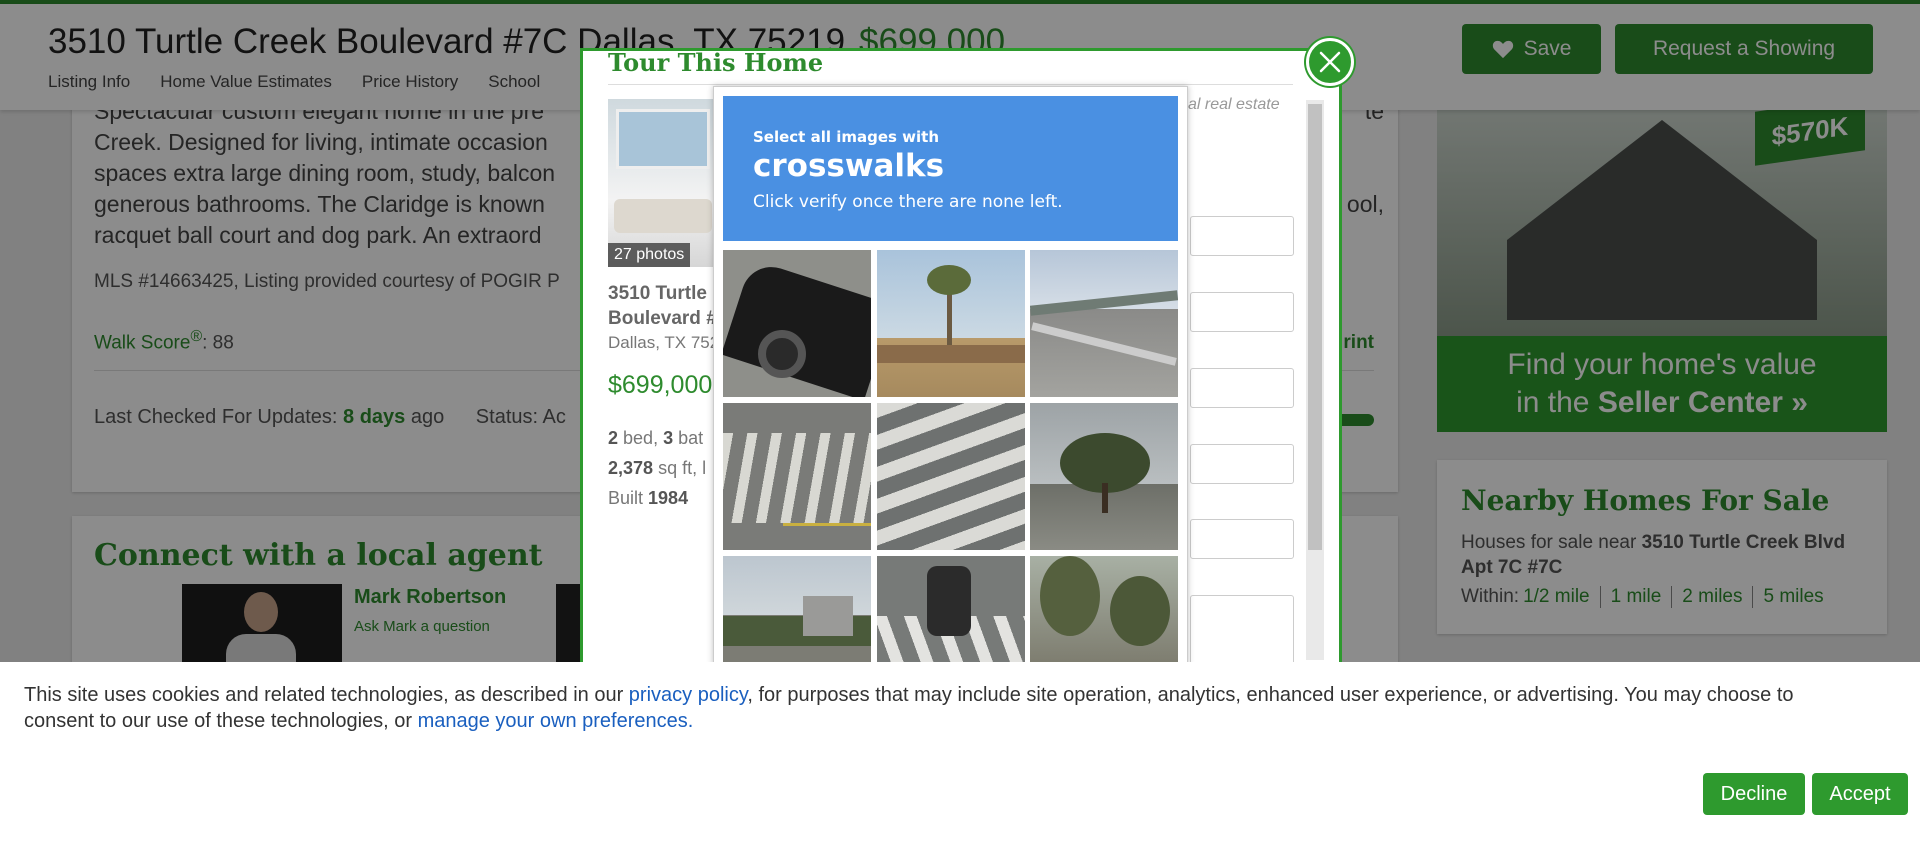 This screenshot has height=846, width=1920. I want to click on manage-preferences-link: manage your own preferences., so click(556, 721).